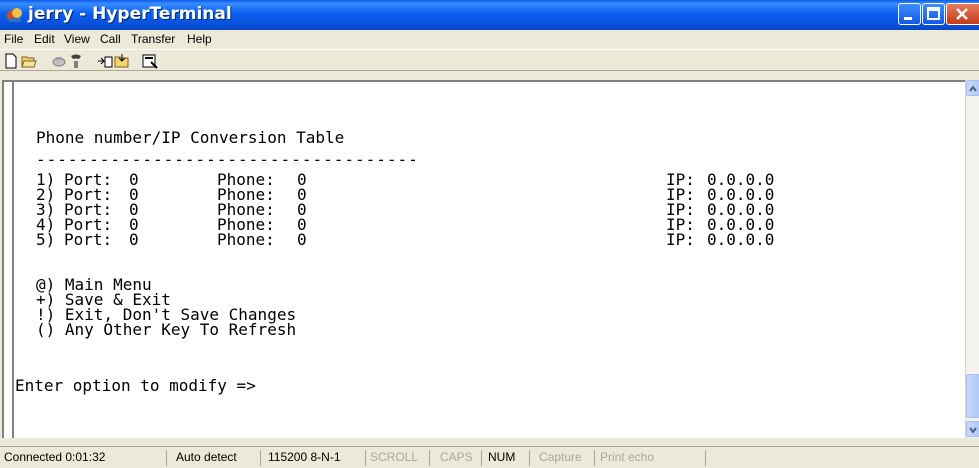  I want to click on status-num: NUM, so click(507, 458).